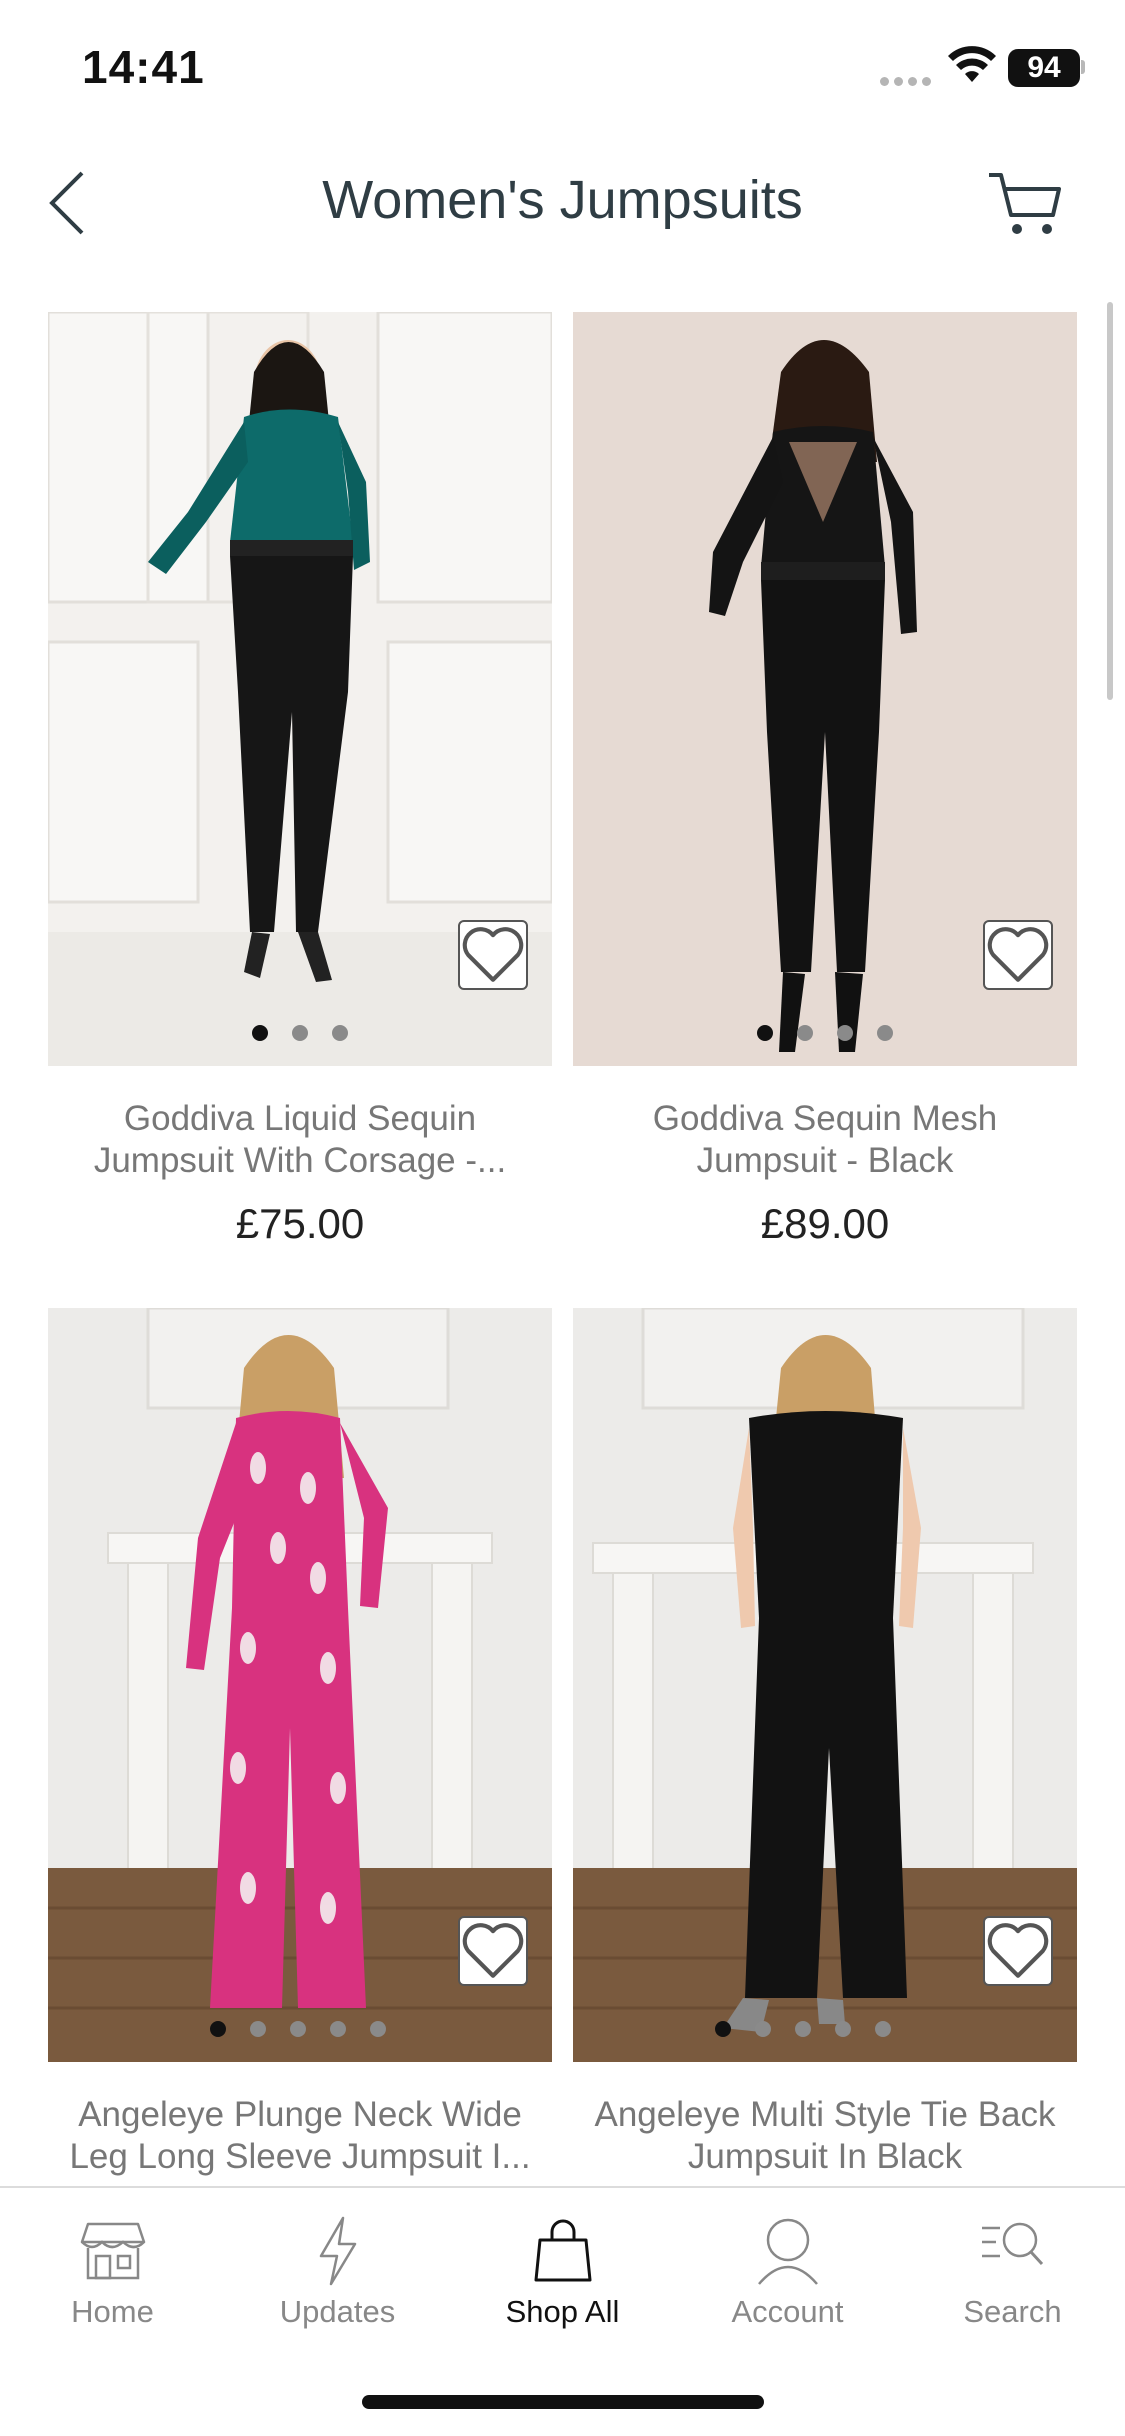 This screenshot has width=1125, height=2436. I want to click on tab-updates: Updates, so click(337, 2263).